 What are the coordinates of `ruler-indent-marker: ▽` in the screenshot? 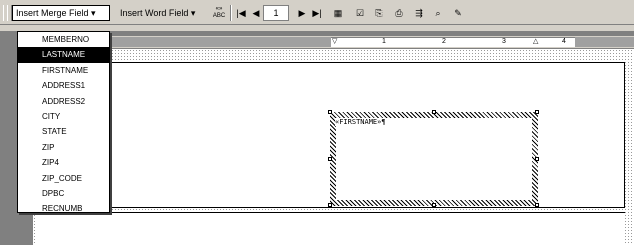 It's located at (334, 42).